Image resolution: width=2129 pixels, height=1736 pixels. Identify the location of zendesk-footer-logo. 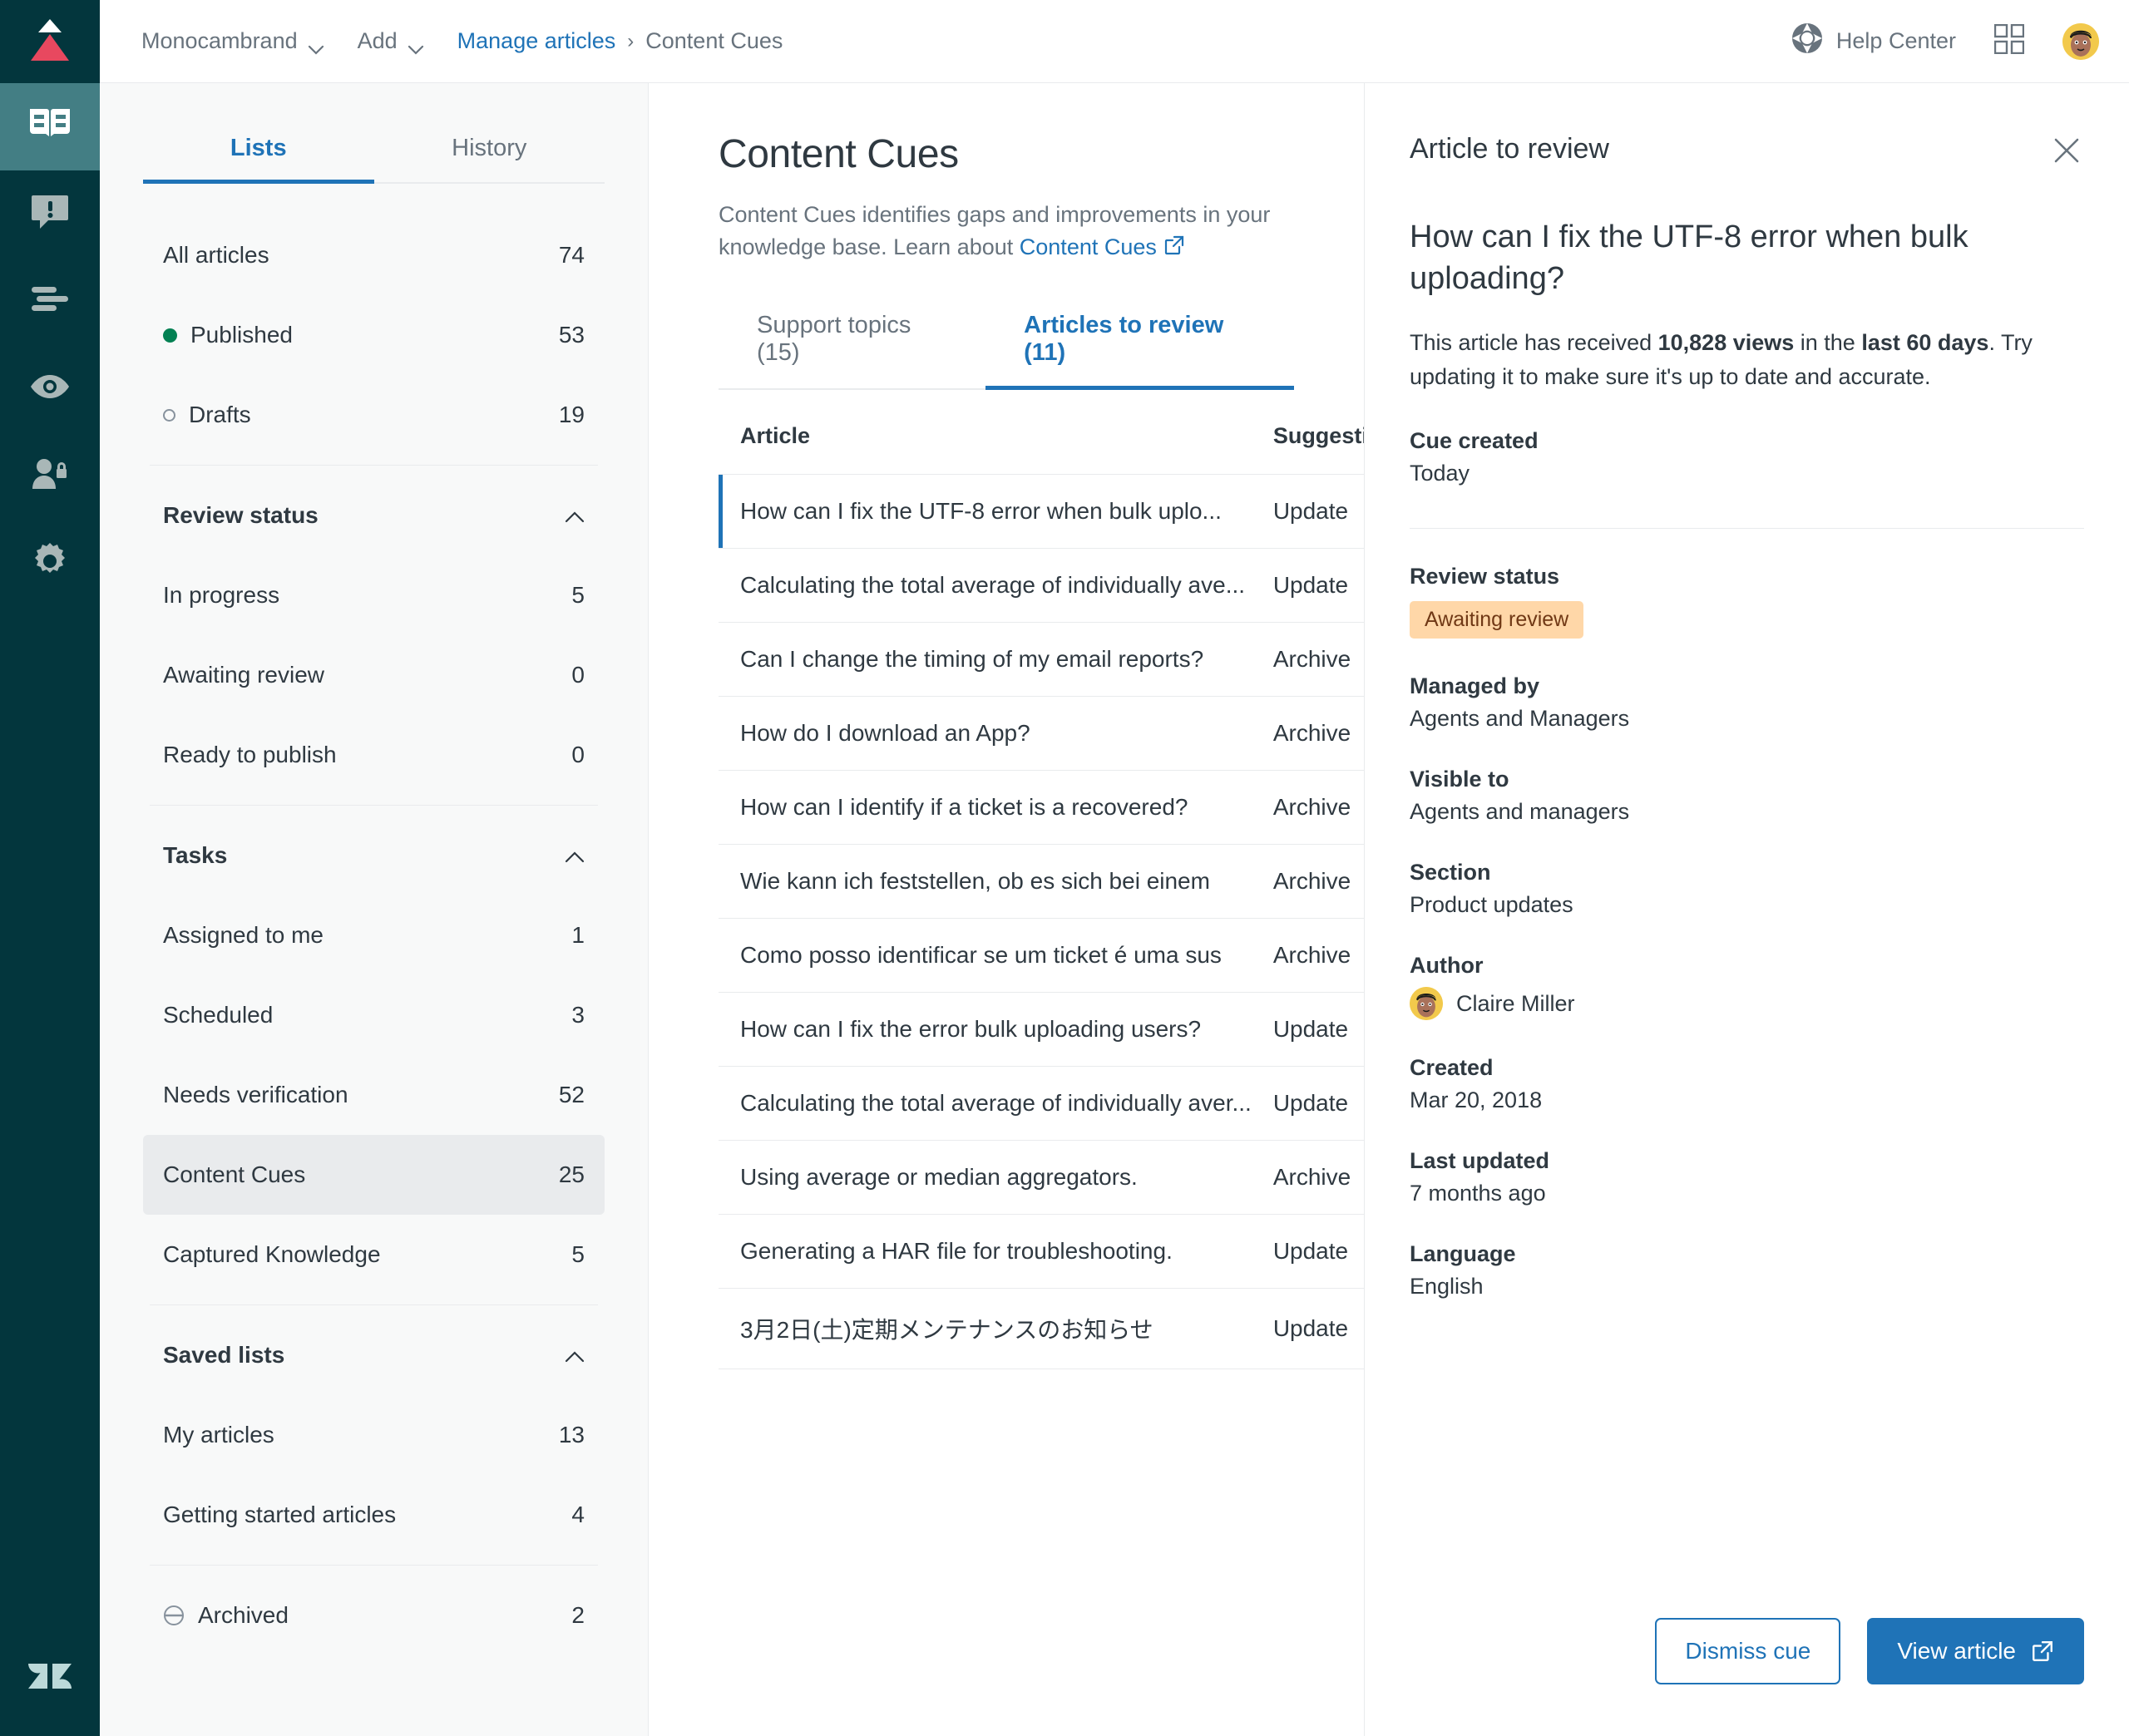
(50, 1678).